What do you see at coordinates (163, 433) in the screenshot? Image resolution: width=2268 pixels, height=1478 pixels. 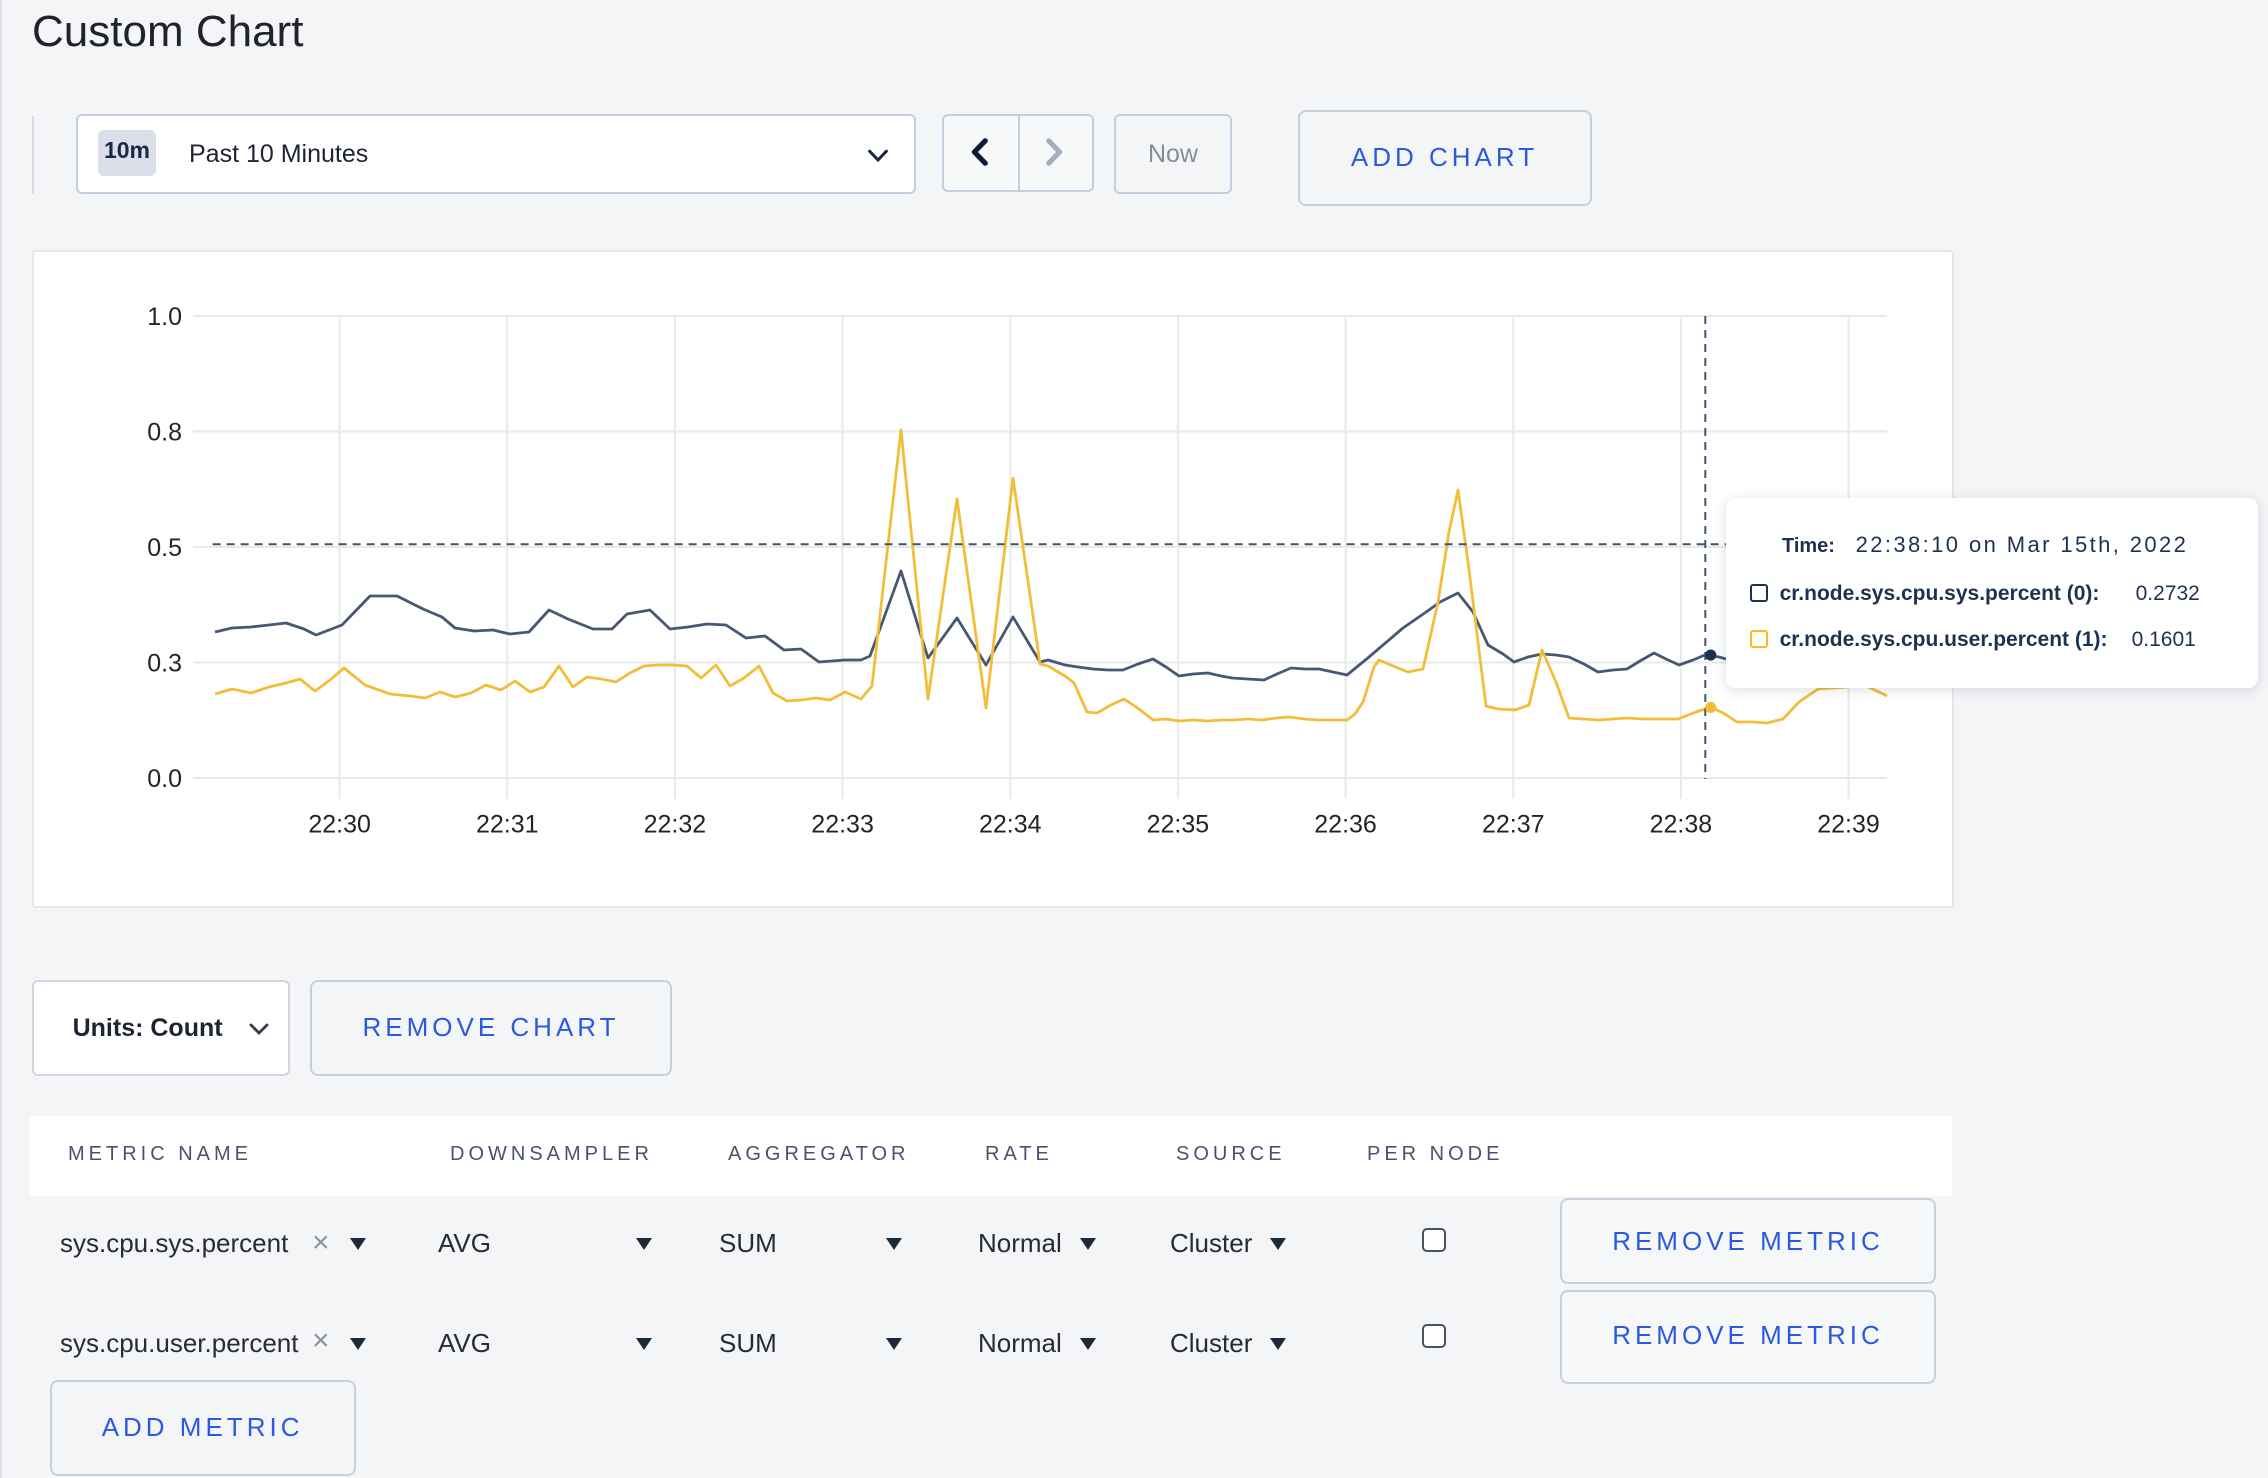 I see `svg-text: 0.8` at bounding box center [163, 433].